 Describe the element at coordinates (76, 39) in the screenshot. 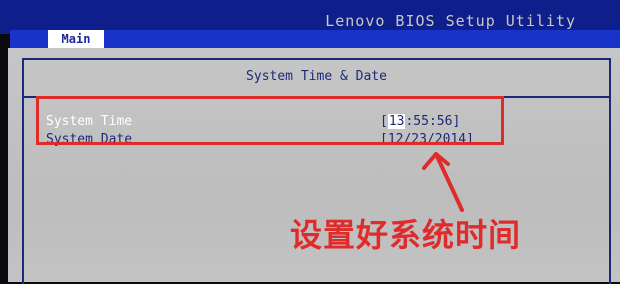

I see `tab-main: Main` at that location.